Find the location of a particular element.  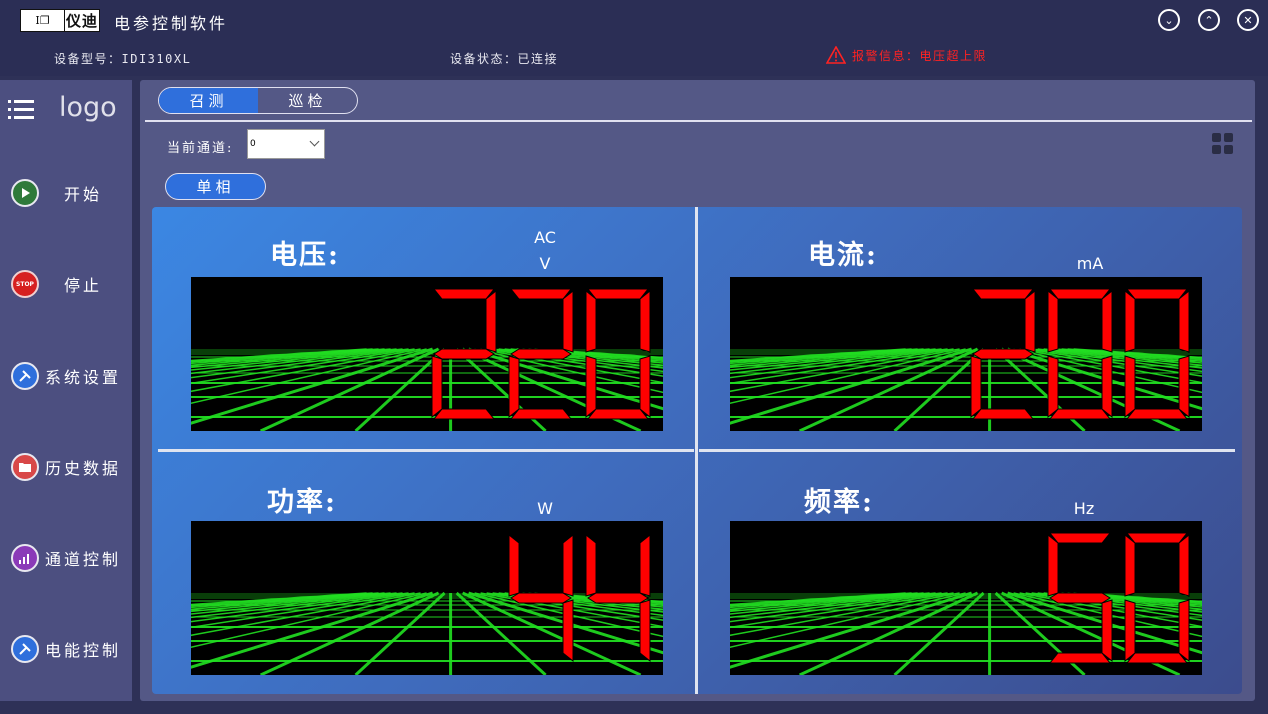

sidebar-item-history: 历史数据 is located at coordinates (66, 467).